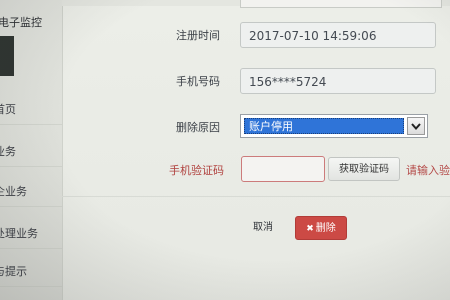 The height and width of the screenshot is (300, 450). What do you see at coordinates (325, 228) in the screenshot?
I see `delete-button-label: 删除` at bounding box center [325, 228].